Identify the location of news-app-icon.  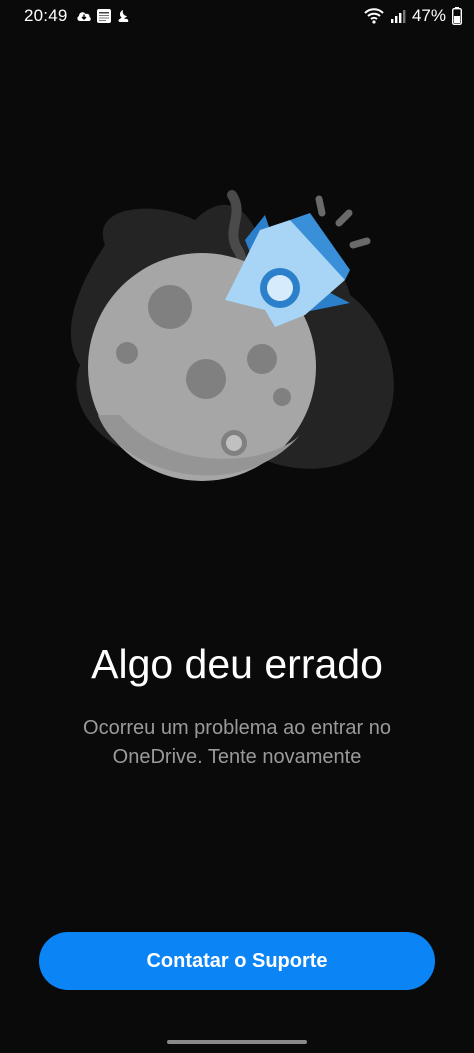
(104, 16).